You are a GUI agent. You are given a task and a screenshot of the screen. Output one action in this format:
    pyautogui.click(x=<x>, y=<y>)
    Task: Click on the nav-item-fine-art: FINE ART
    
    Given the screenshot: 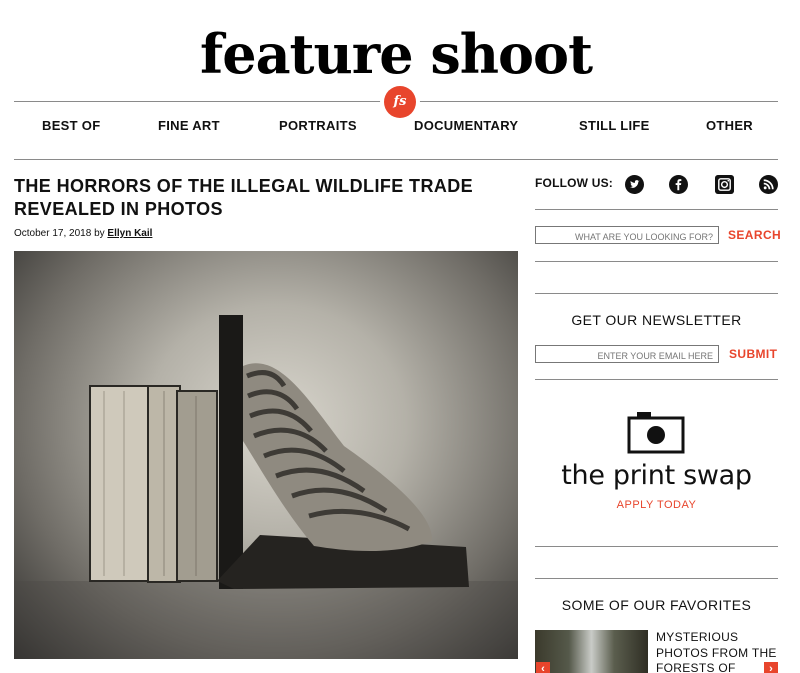 What is the action you would take?
    pyautogui.click(x=189, y=125)
    